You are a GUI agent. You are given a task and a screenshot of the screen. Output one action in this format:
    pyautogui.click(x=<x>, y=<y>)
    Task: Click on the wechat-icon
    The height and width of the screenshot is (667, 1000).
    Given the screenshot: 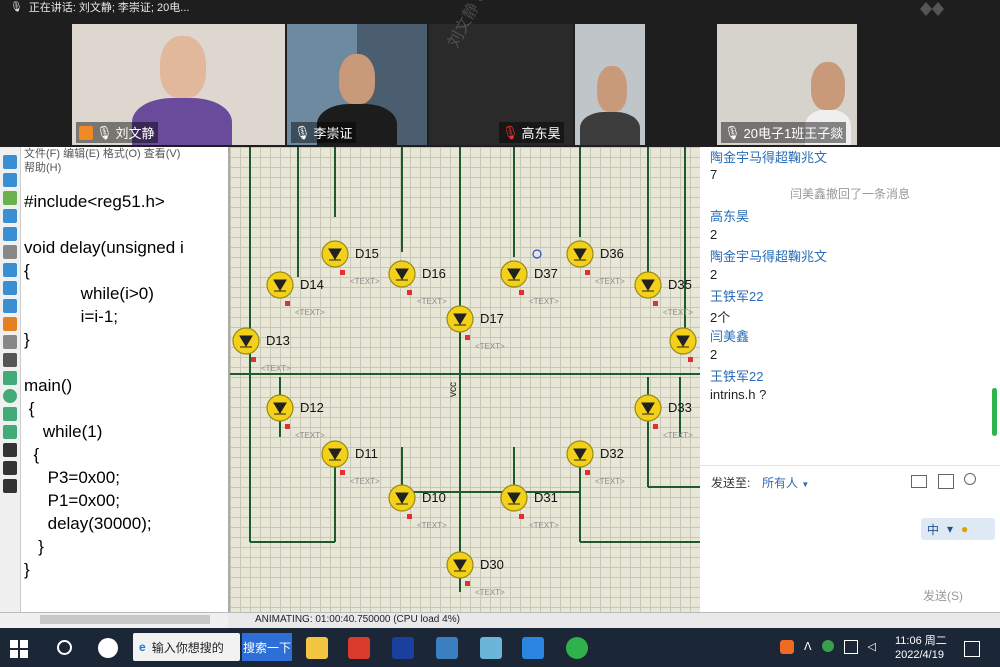 What is the action you would take?
    pyautogui.click(x=577, y=648)
    